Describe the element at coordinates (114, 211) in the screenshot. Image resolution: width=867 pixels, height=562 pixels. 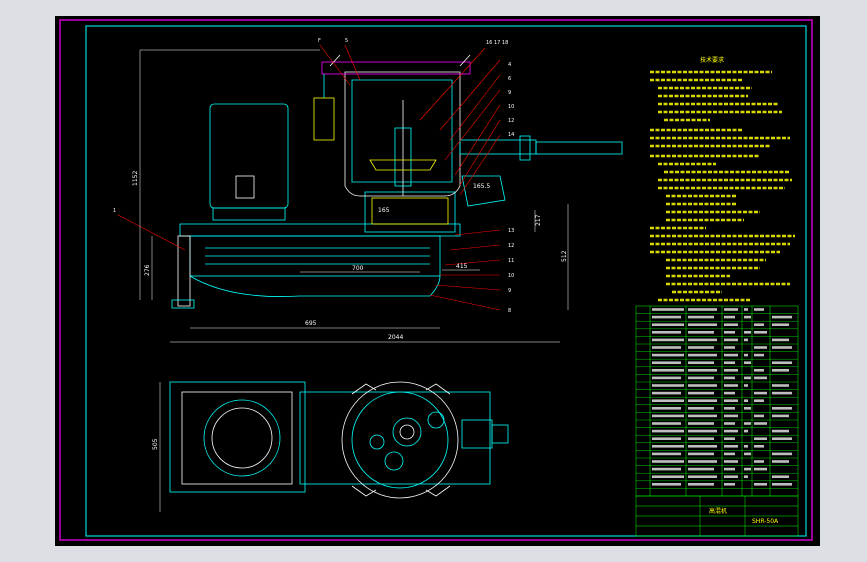
I see `svg-text: 1` at that location.